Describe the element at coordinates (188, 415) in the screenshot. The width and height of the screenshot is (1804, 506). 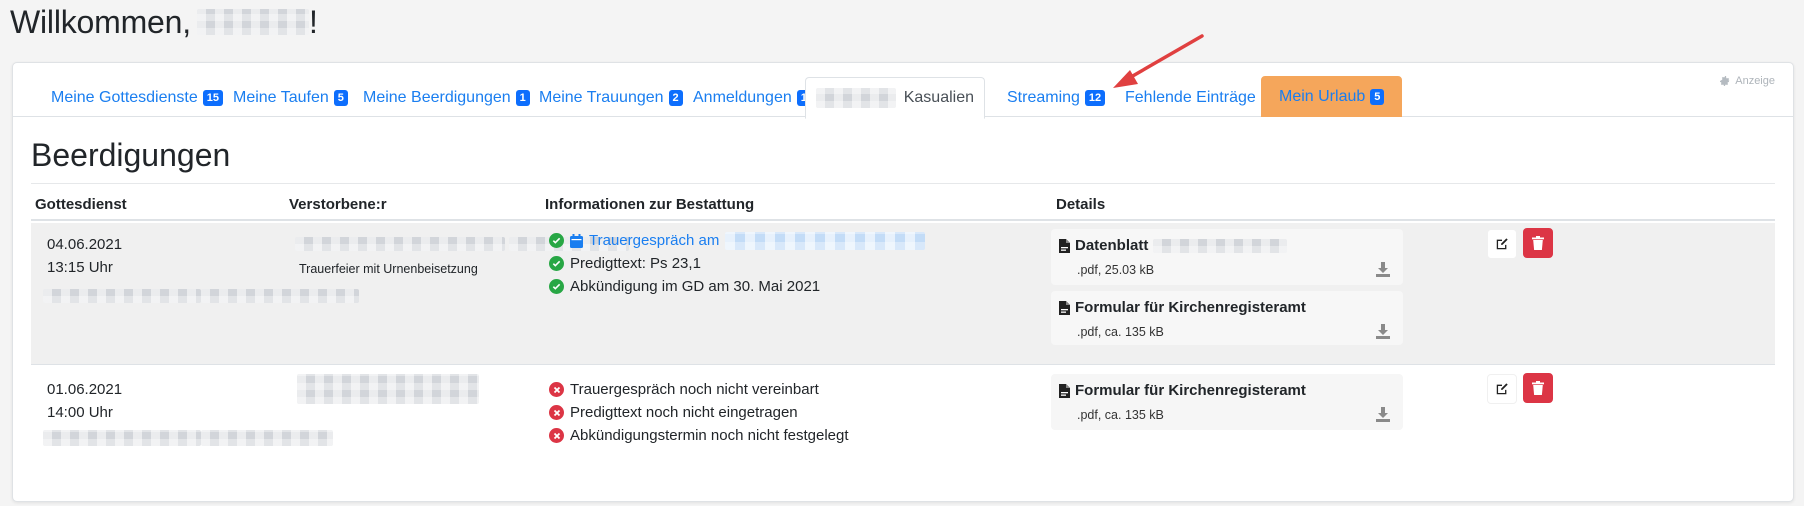
I see `service-cell: 01.06.2021 14:00 Uhr` at that location.